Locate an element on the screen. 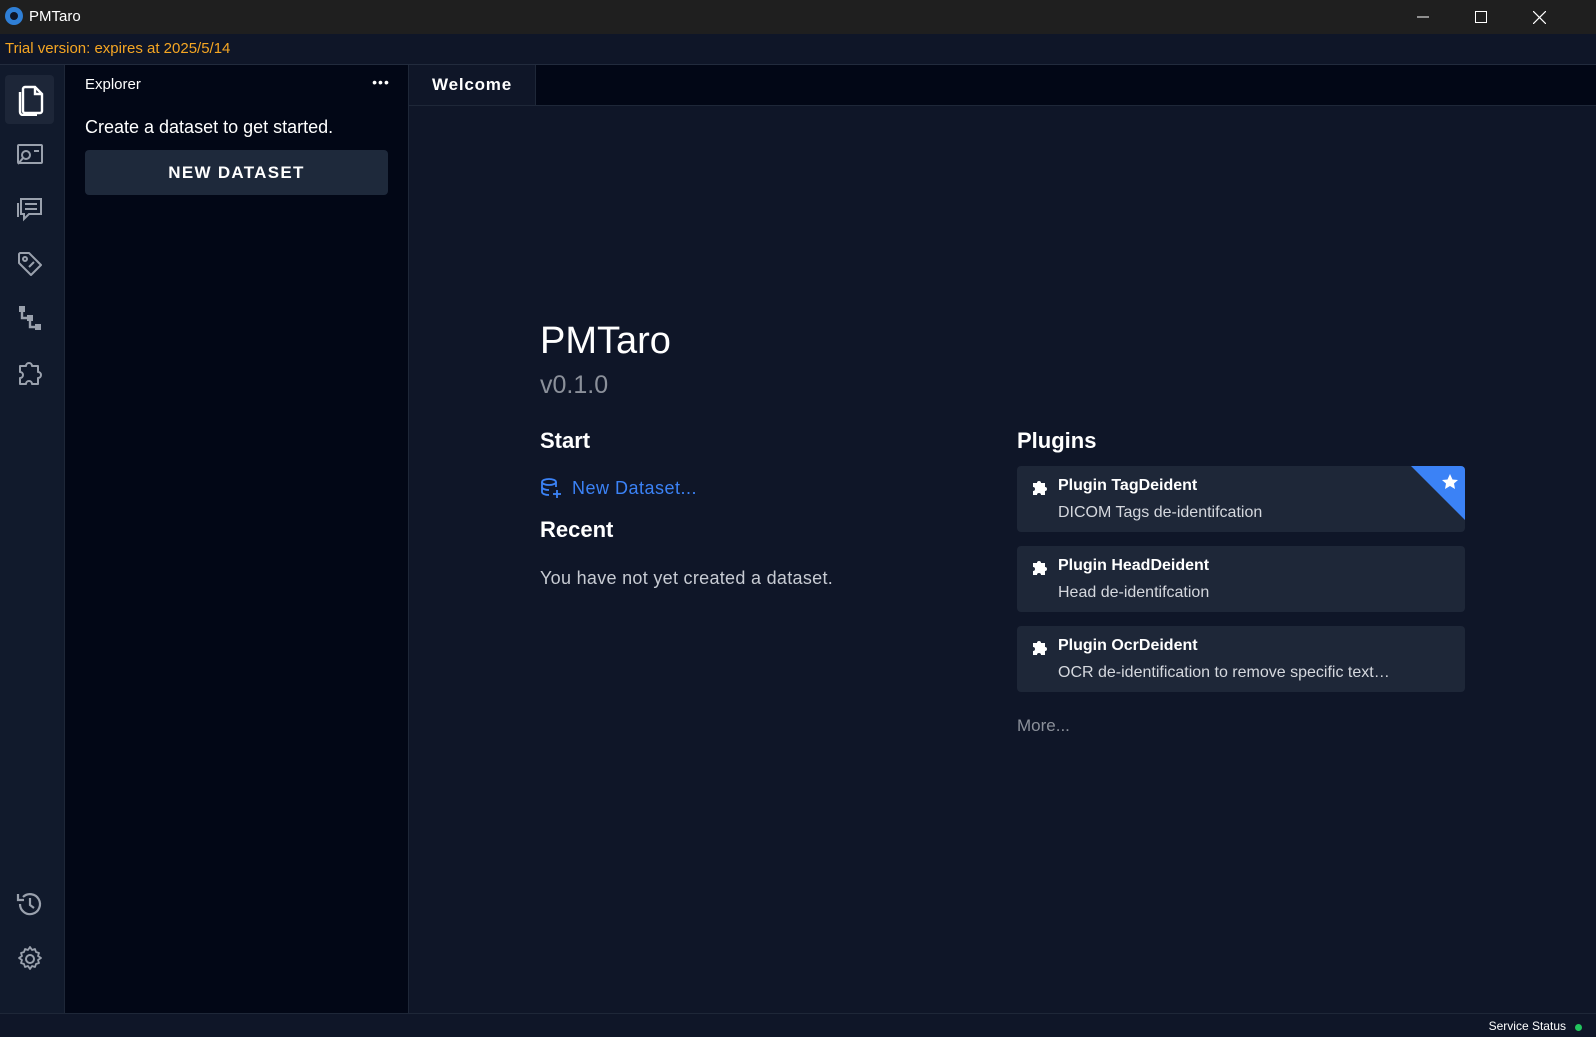  explorer-more-button: ••• is located at coordinates (381, 82).